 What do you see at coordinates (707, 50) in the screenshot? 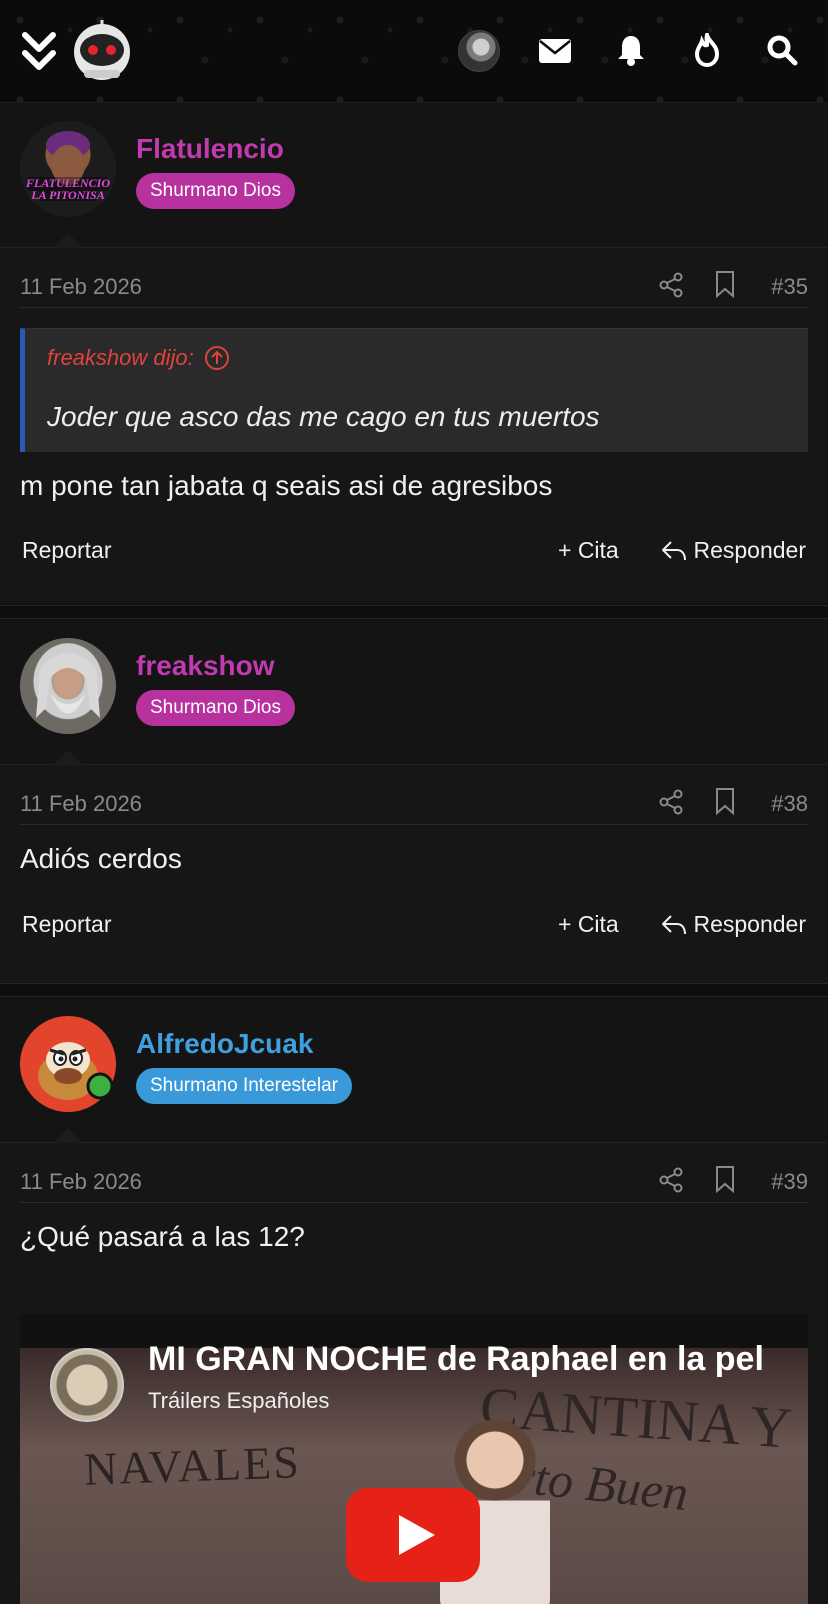
I see `fire-icon` at bounding box center [707, 50].